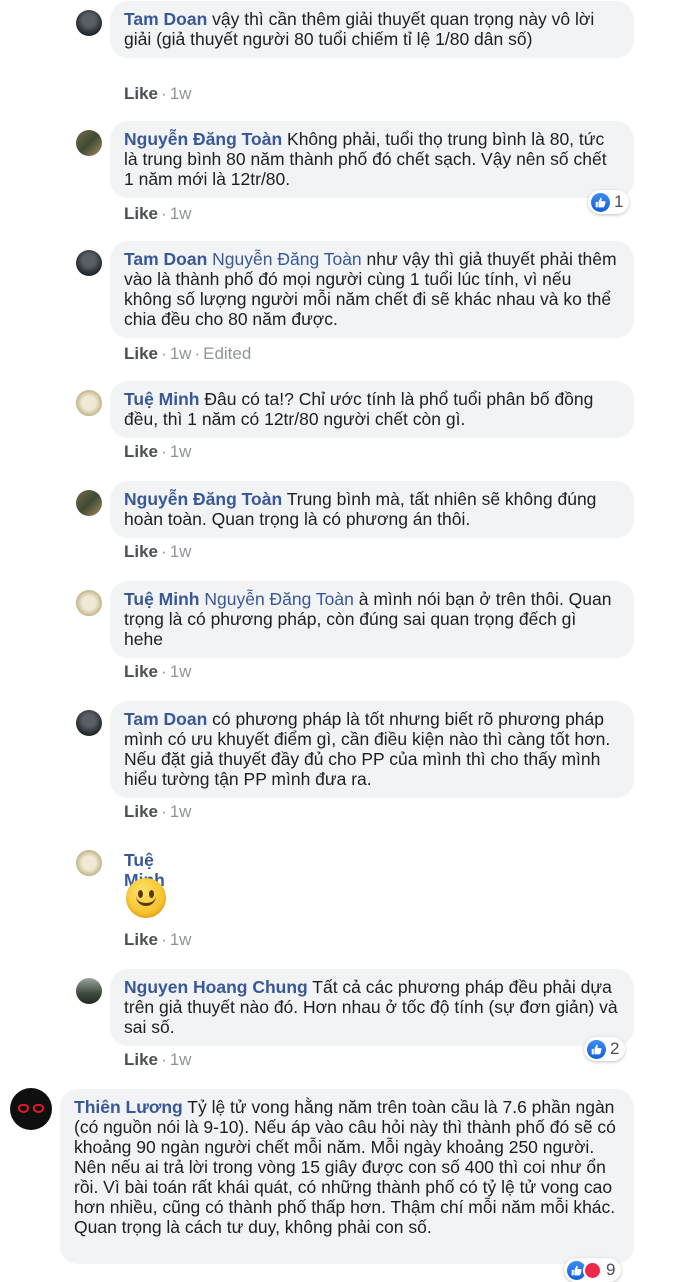 The image size is (676, 1282). I want to click on edited-label: Edited, so click(227, 353).